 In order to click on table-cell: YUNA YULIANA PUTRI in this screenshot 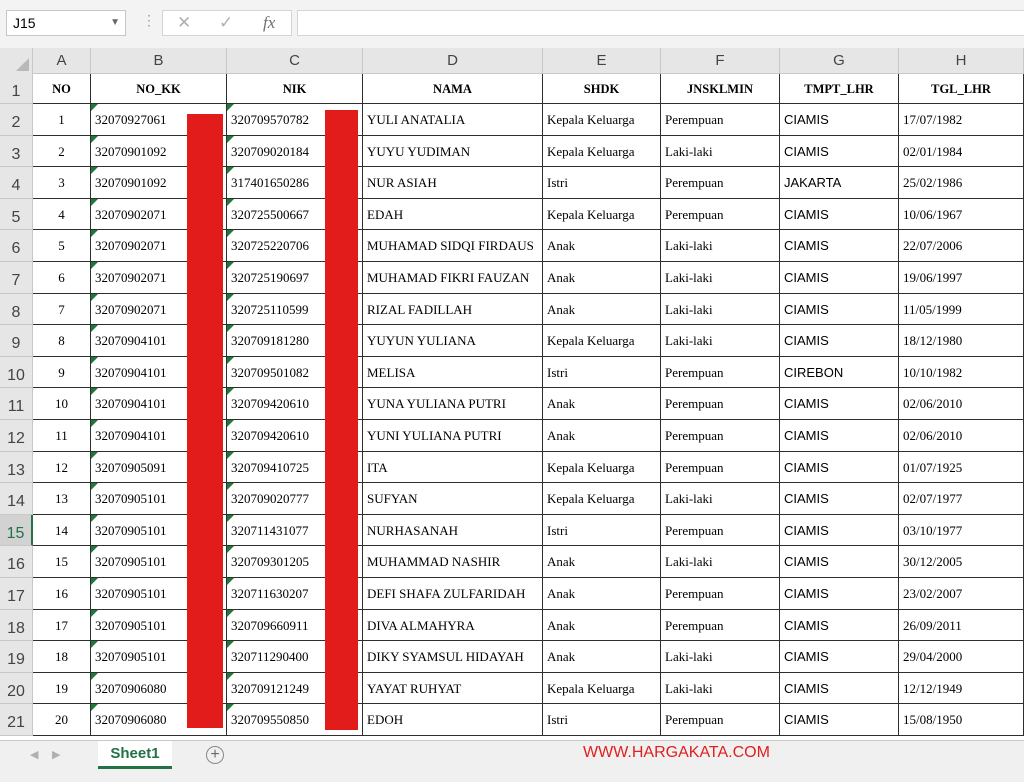, I will do `click(453, 404)`.